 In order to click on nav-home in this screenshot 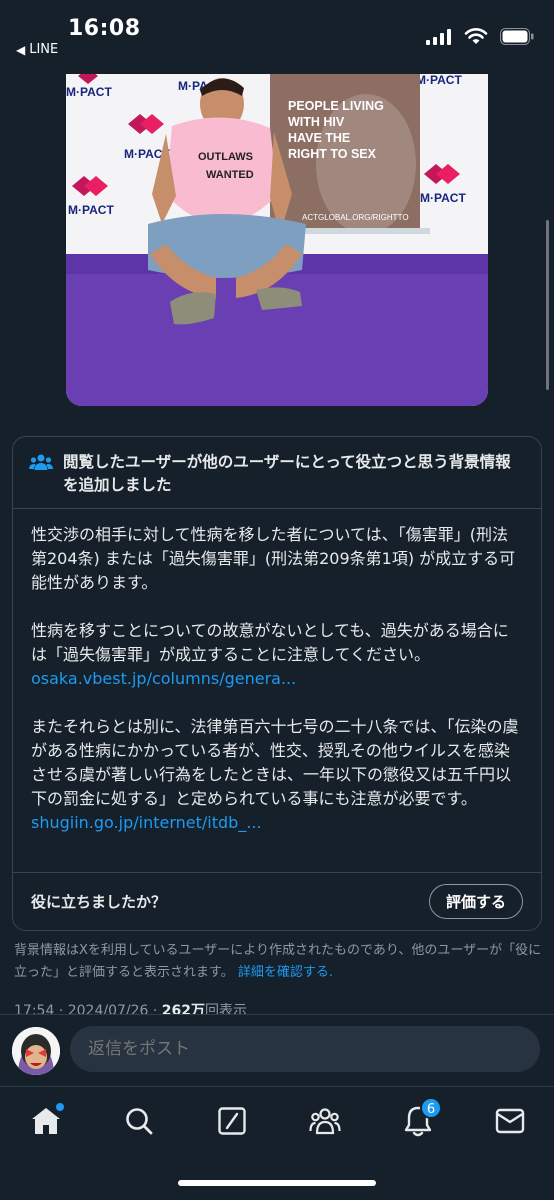, I will do `click(46, 1121)`.